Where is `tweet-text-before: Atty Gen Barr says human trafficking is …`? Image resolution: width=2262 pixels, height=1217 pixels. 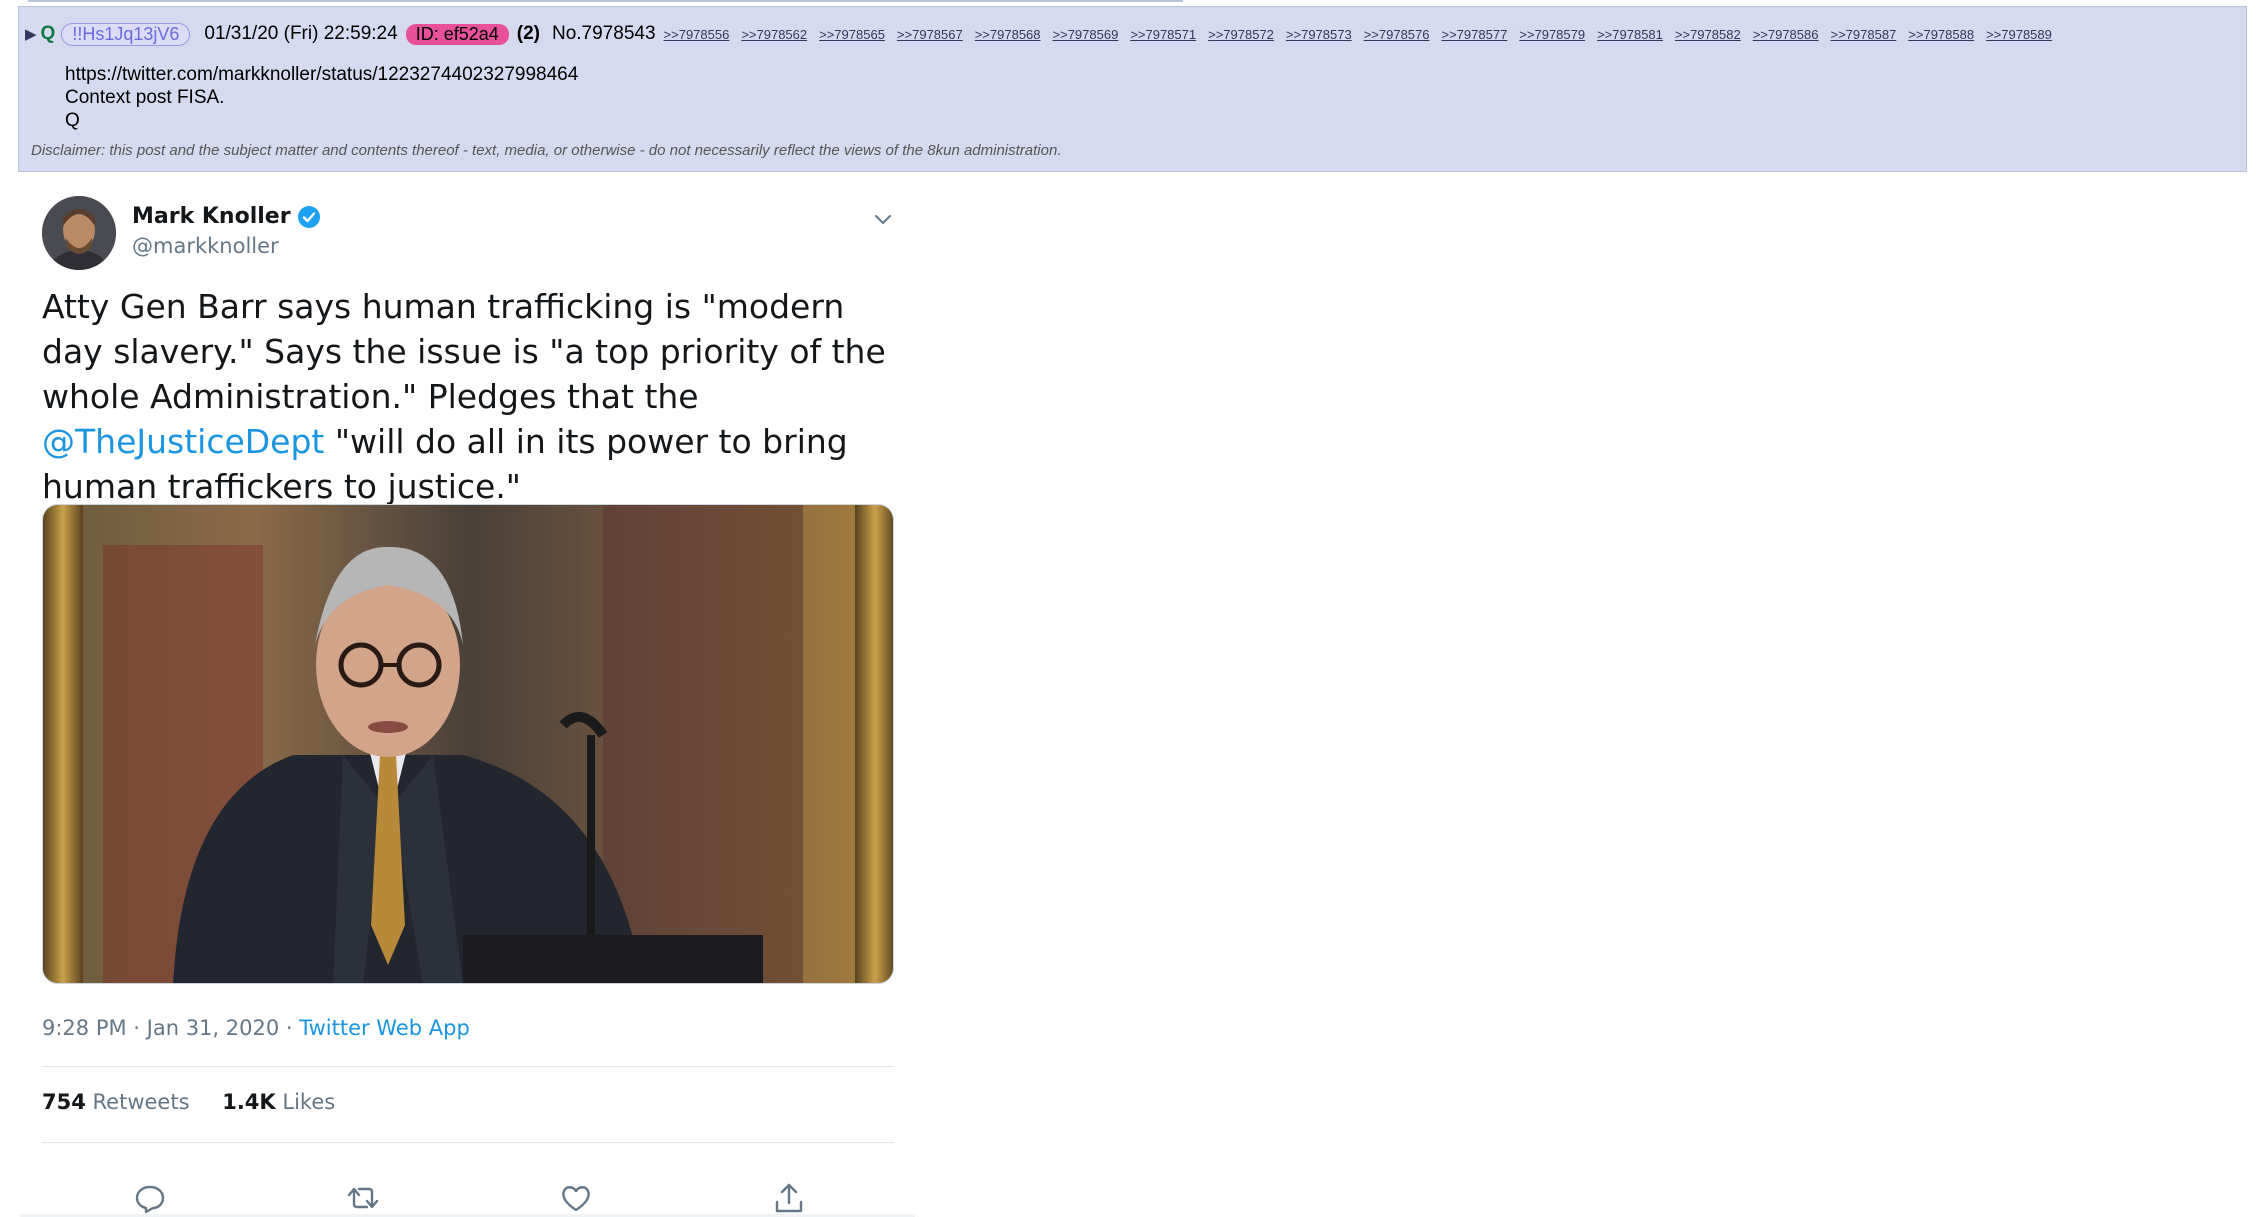 tweet-text-before: Atty Gen Barr says human trafficking is … is located at coordinates (464, 351).